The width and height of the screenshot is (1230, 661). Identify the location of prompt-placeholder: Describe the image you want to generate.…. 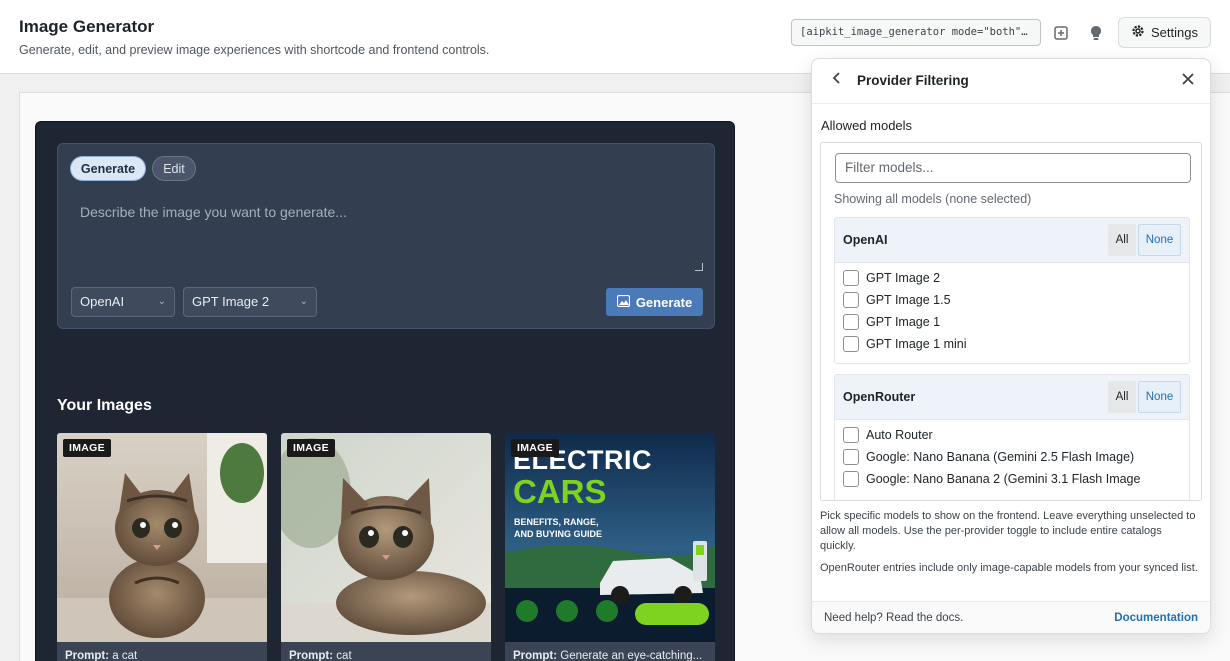
(213, 212).